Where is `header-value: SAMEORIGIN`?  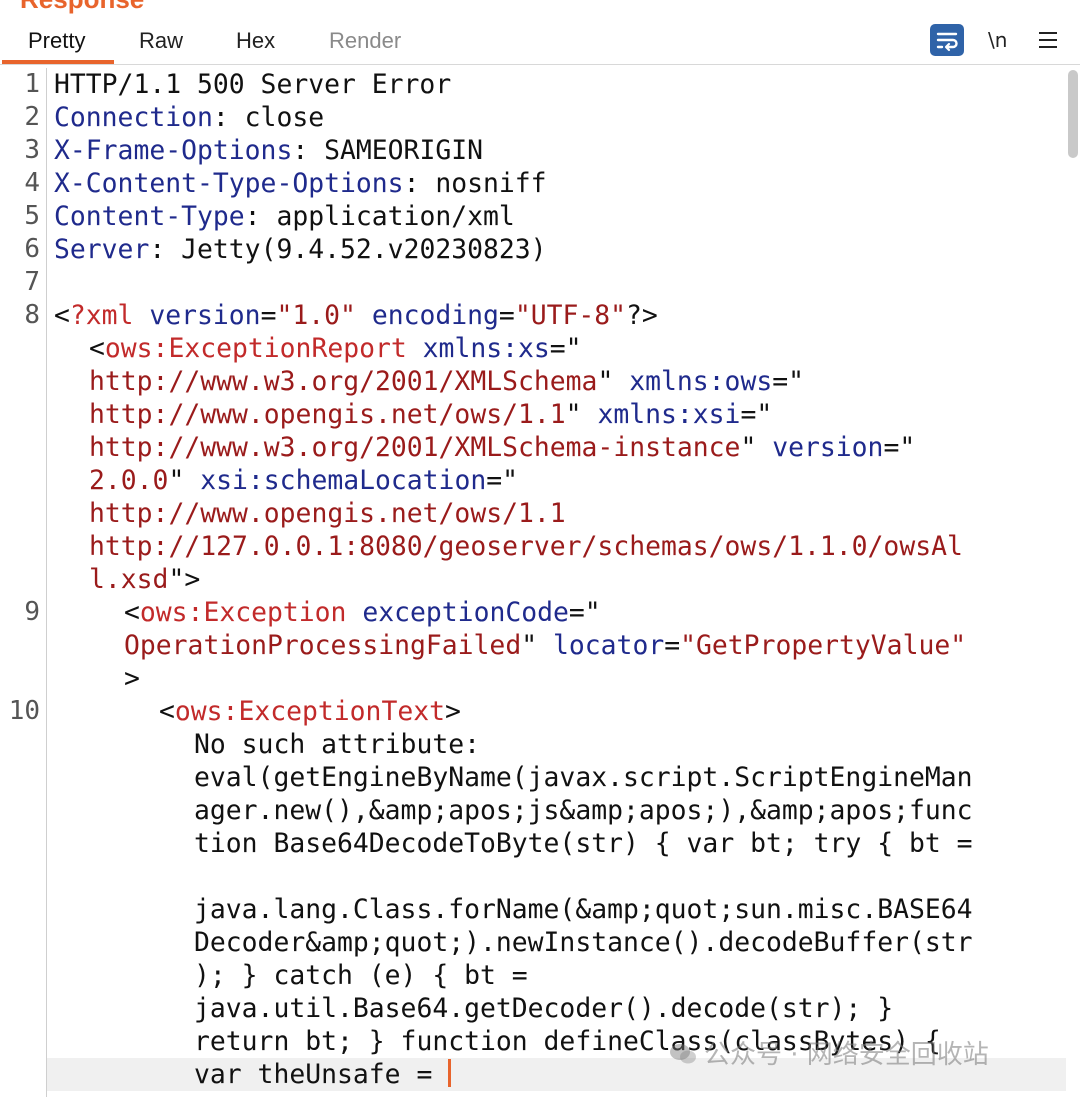 header-value: SAMEORIGIN is located at coordinates (403, 150).